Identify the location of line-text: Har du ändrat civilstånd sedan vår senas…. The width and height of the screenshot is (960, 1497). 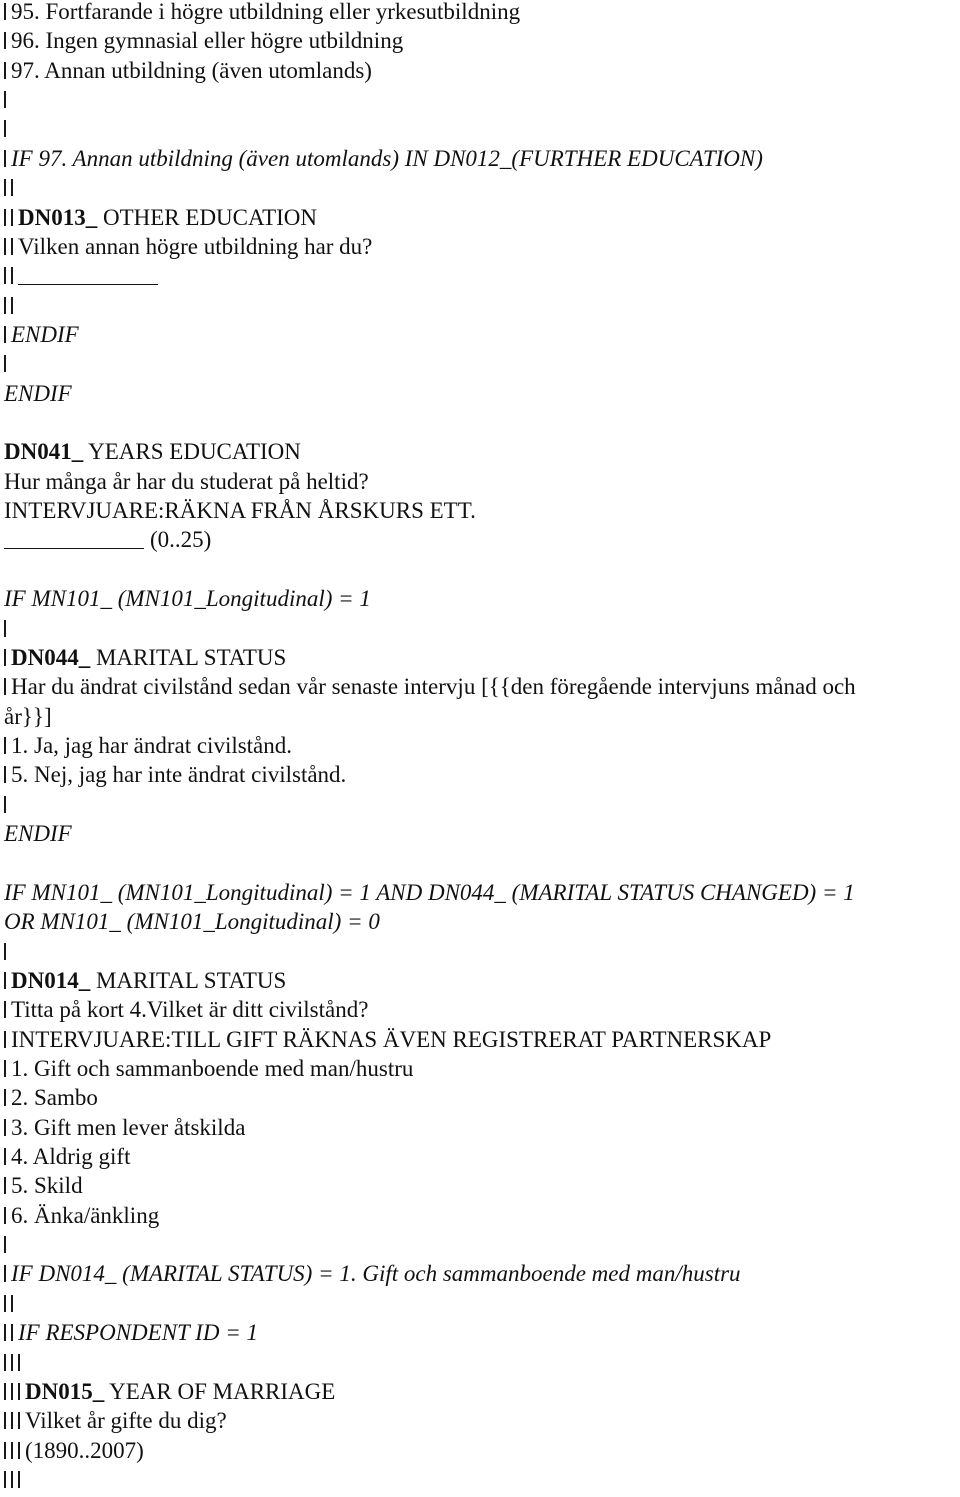
(433, 687).